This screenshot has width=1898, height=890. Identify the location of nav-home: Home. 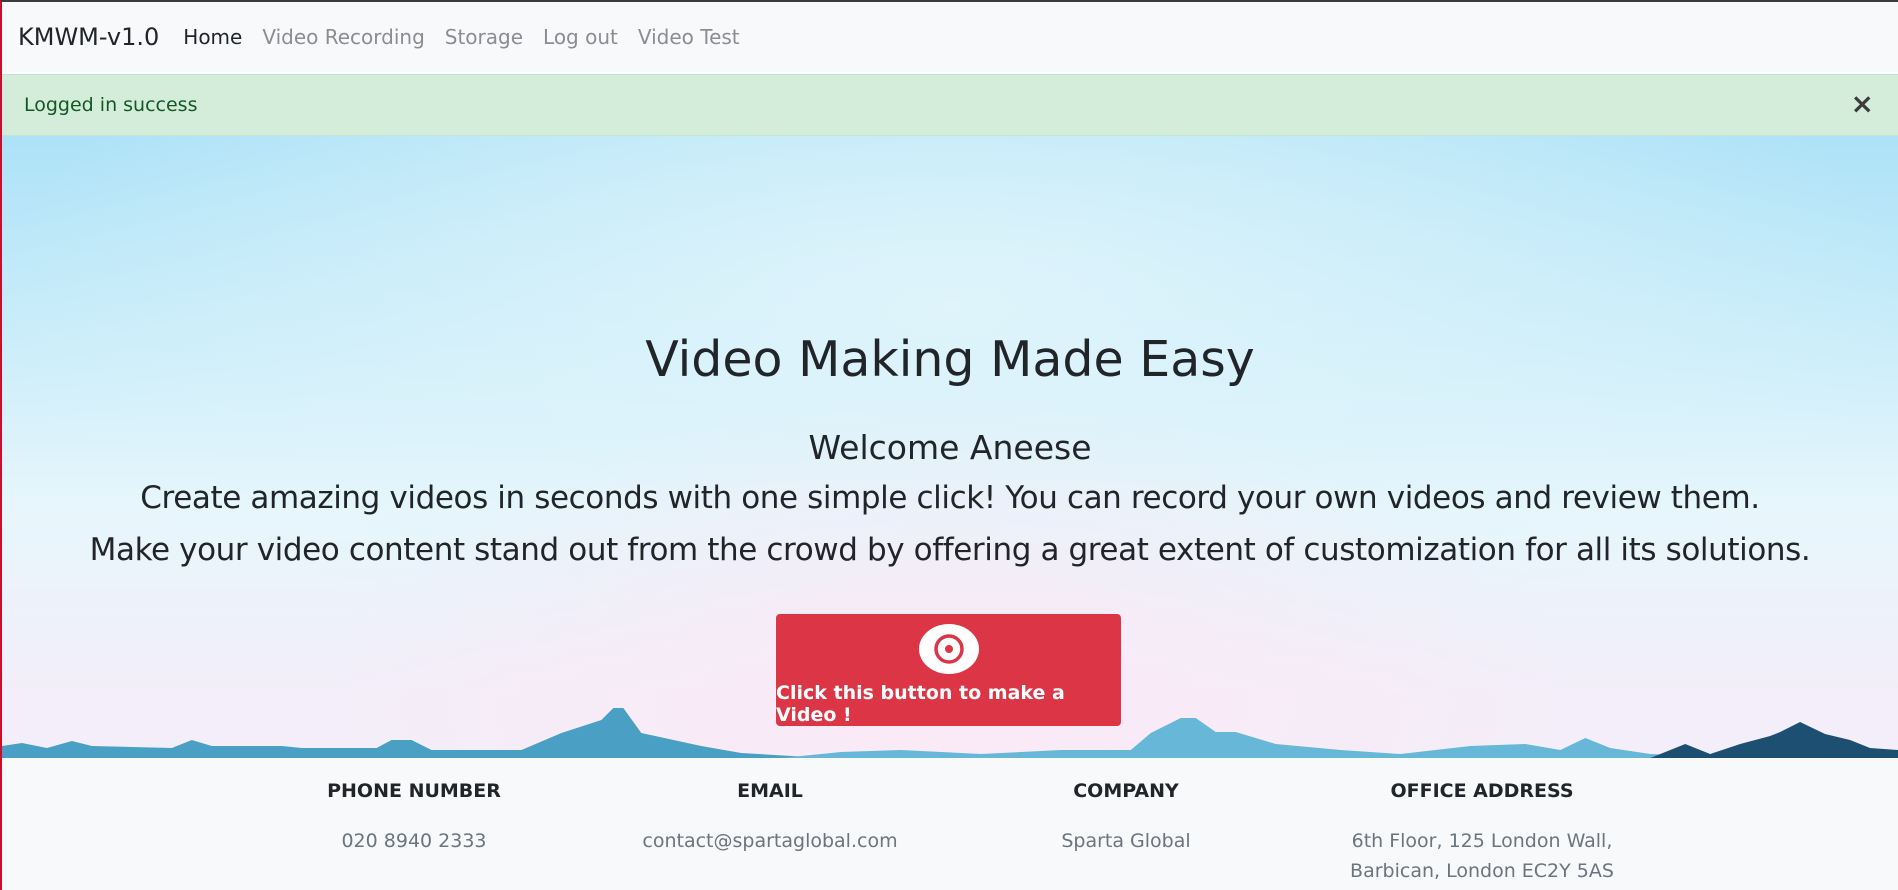
(212, 37).